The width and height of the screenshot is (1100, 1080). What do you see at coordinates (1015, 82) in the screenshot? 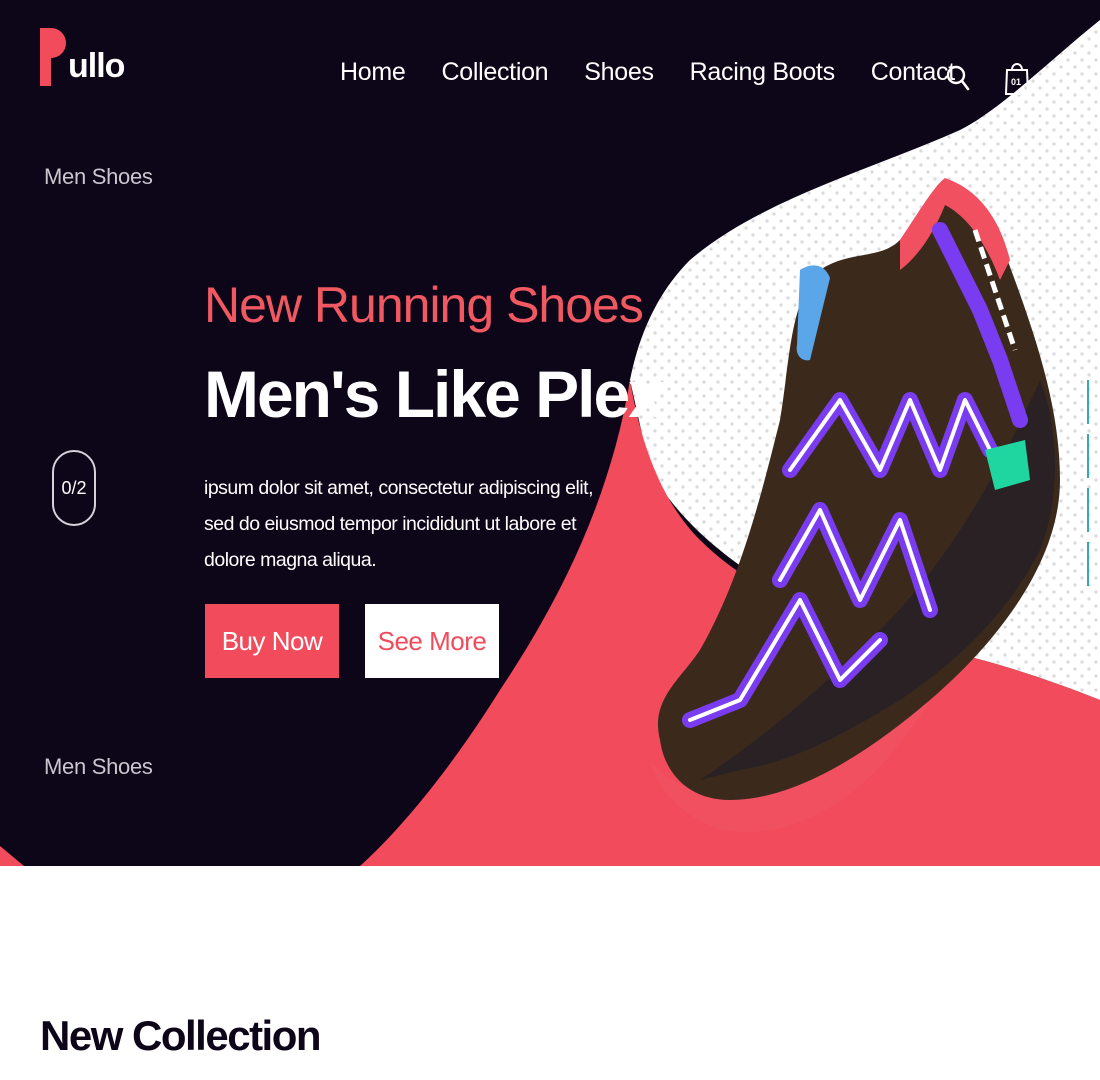
I see `cart-count: 01` at bounding box center [1015, 82].